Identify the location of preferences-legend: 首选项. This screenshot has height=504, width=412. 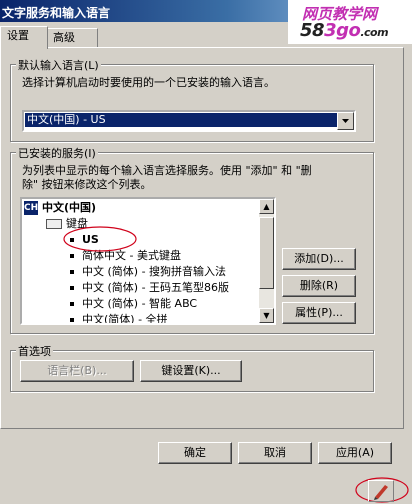
(34, 351).